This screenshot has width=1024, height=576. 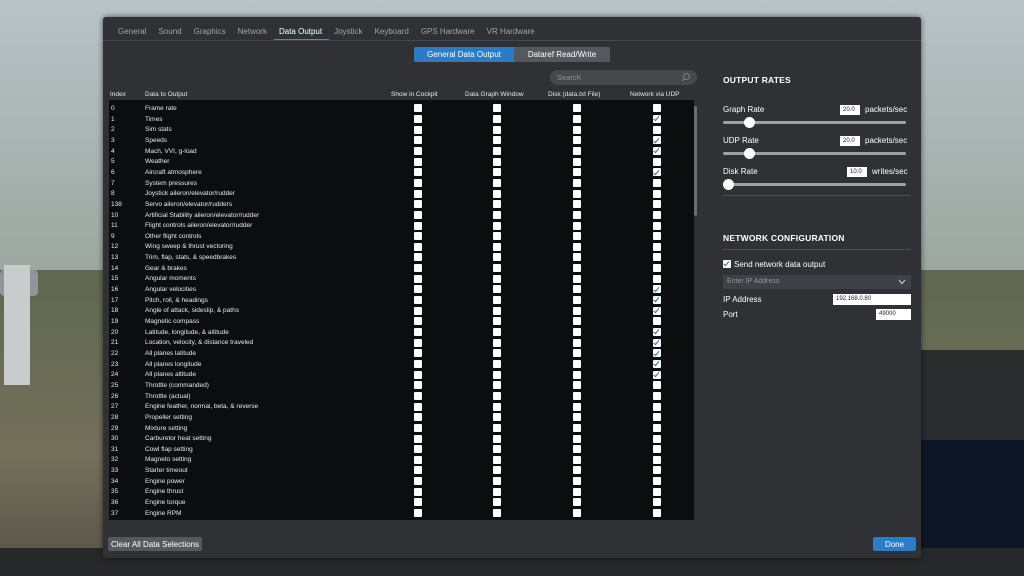 What do you see at coordinates (814, 184) in the screenshot?
I see `disk-rate-slider` at bounding box center [814, 184].